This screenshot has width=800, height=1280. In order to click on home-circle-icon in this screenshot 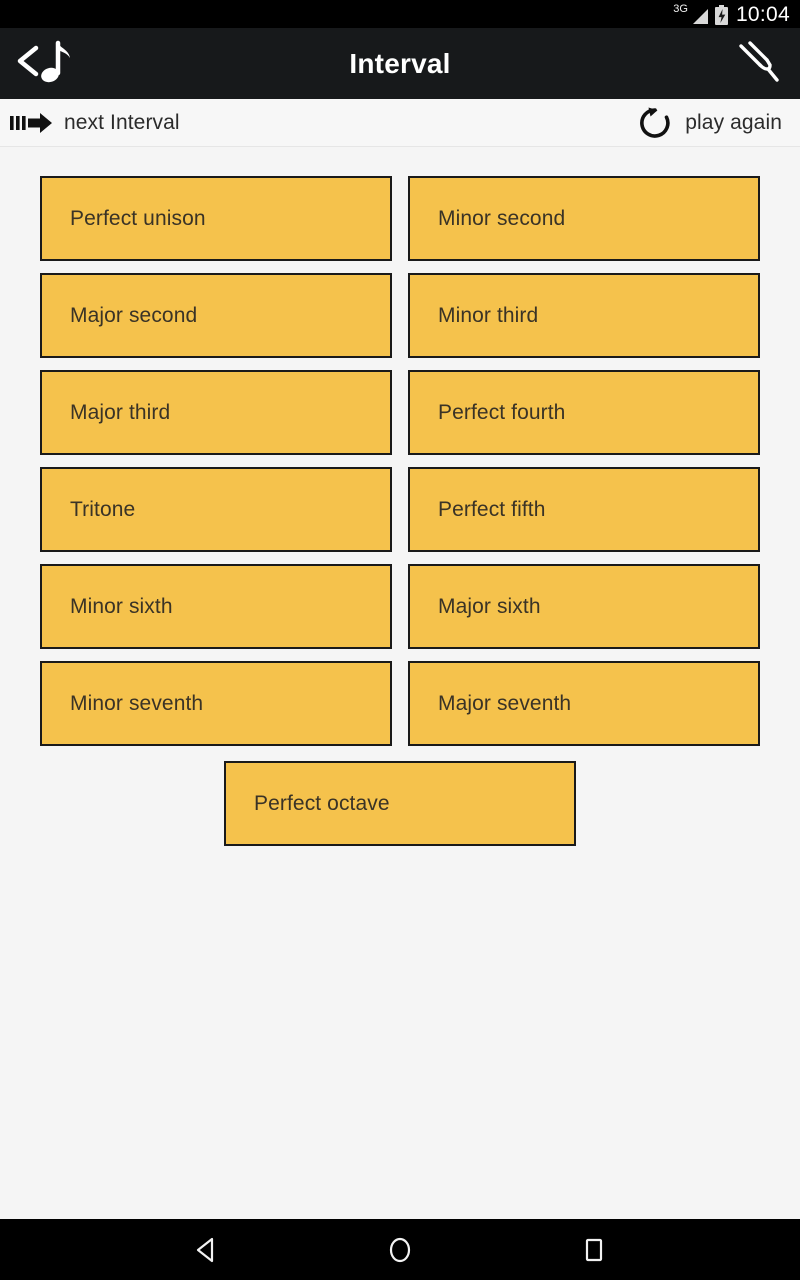, I will do `click(400, 1249)`.